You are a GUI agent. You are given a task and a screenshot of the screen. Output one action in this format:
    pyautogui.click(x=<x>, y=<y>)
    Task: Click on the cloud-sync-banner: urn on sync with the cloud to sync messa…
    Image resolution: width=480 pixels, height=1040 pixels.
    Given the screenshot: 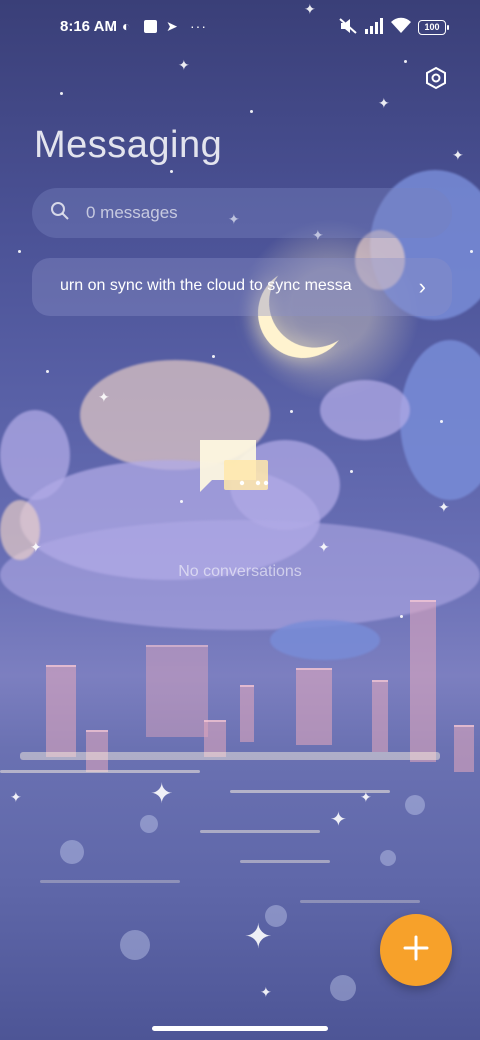 What is the action you would take?
    pyautogui.click(x=242, y=287)
    